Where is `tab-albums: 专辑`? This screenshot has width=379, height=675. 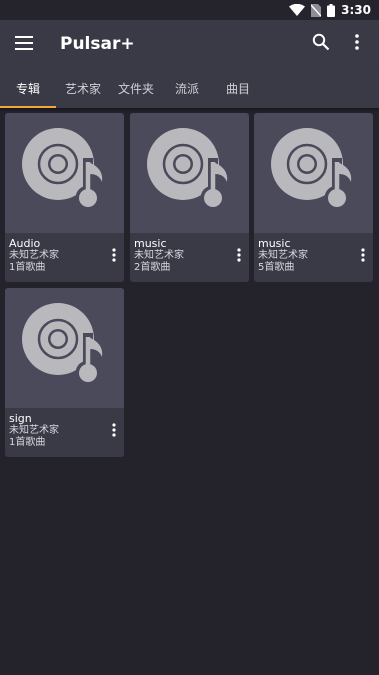
tab-albums: 专辑 is located at coordinates (28, 88).